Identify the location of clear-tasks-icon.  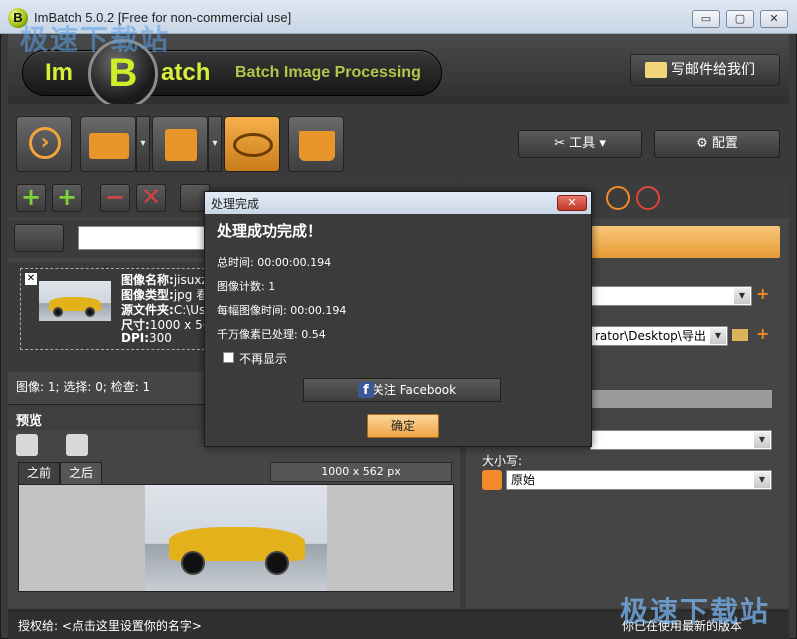
(648, 198).